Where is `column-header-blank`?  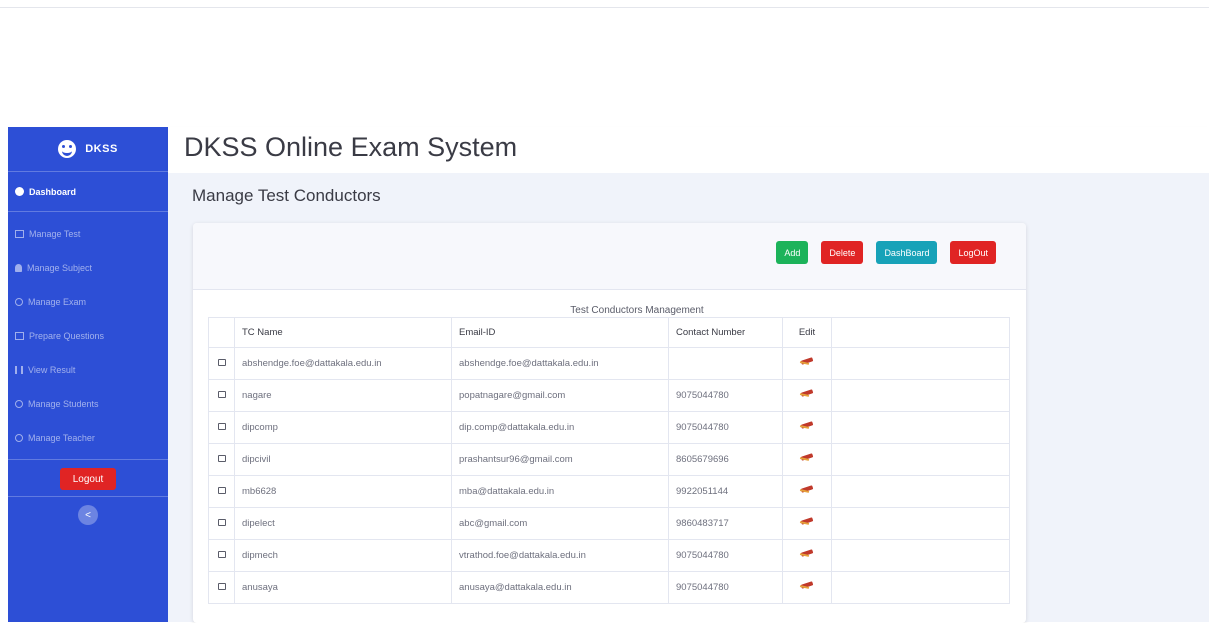
column-header-blank is located at coordinates (920, 332).